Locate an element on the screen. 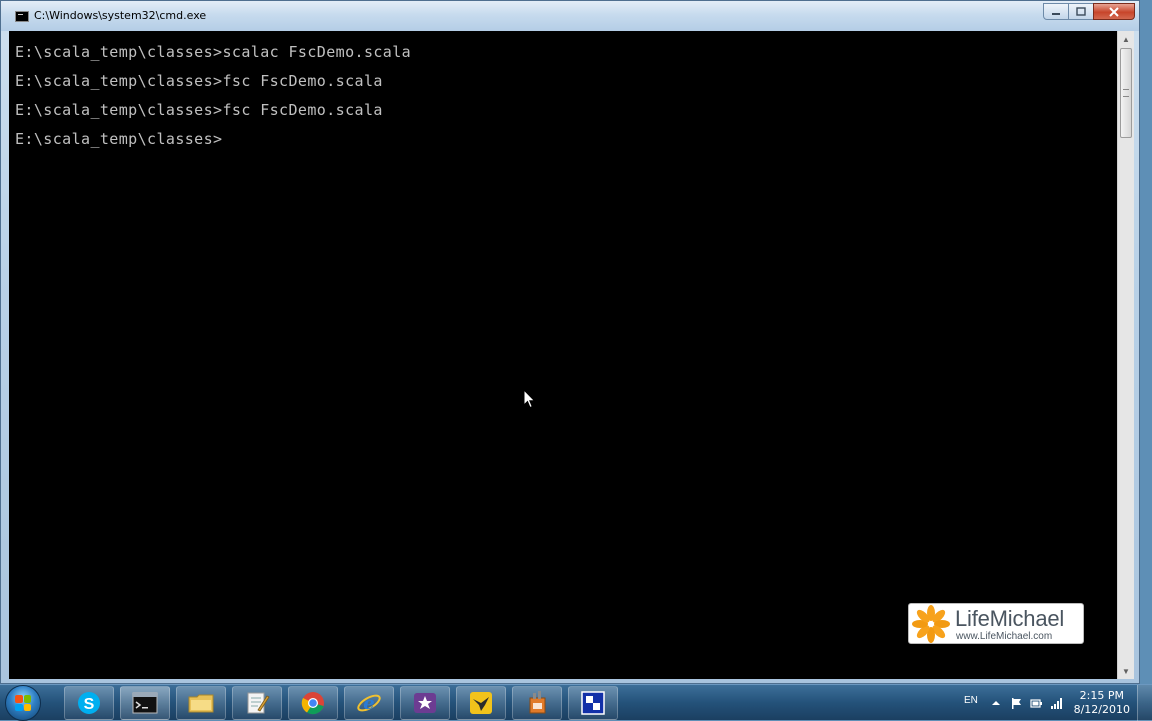 Image resolution: width=1152 pixels, height=721 pixels. show-hidden-icons-icon is located at coordinates (996, 703).